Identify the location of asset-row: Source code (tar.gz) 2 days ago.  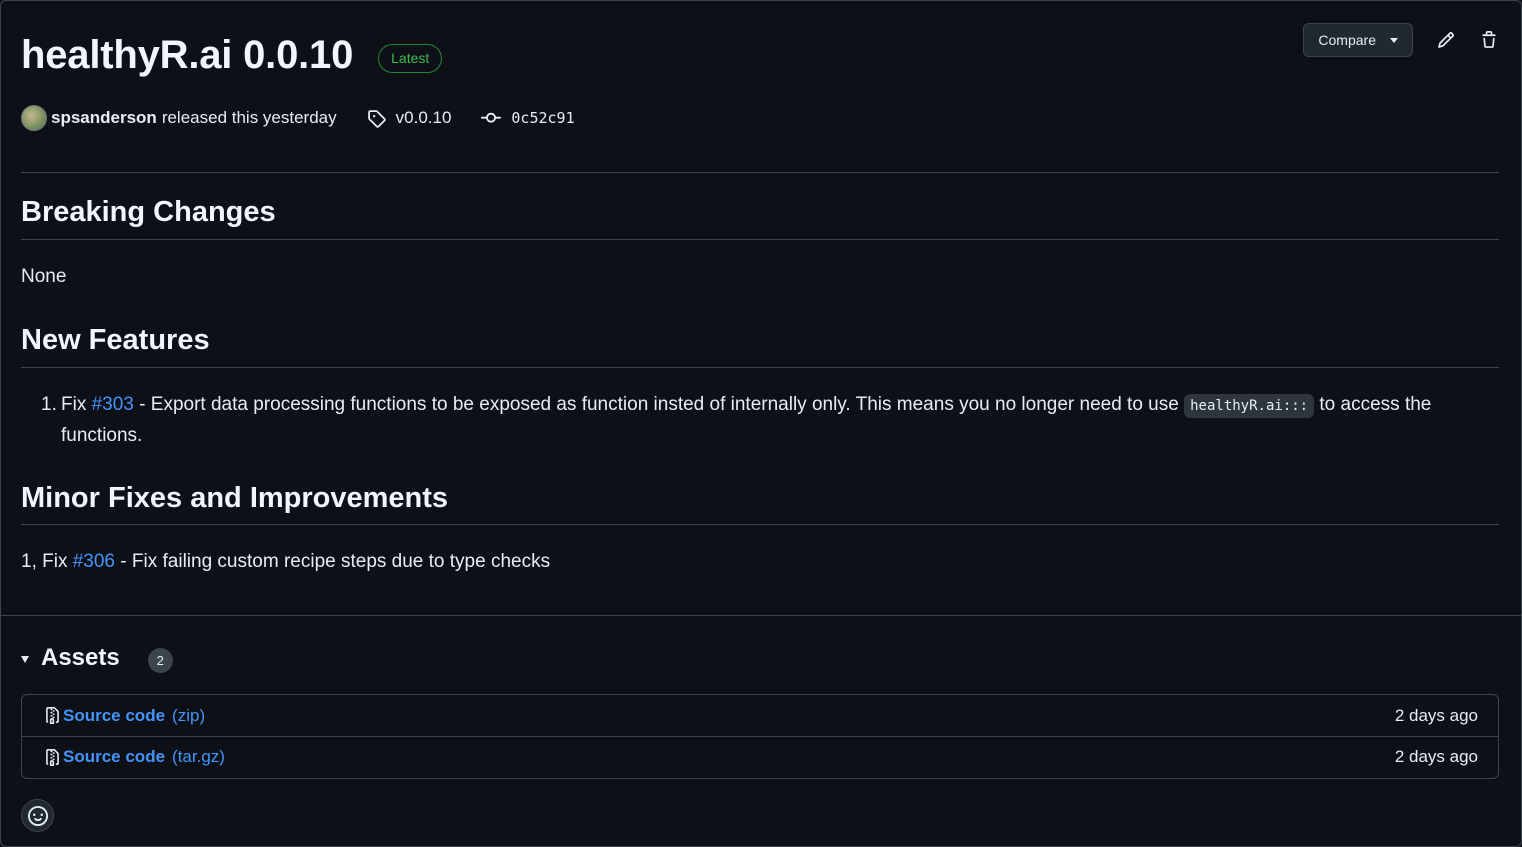
(760, 756).